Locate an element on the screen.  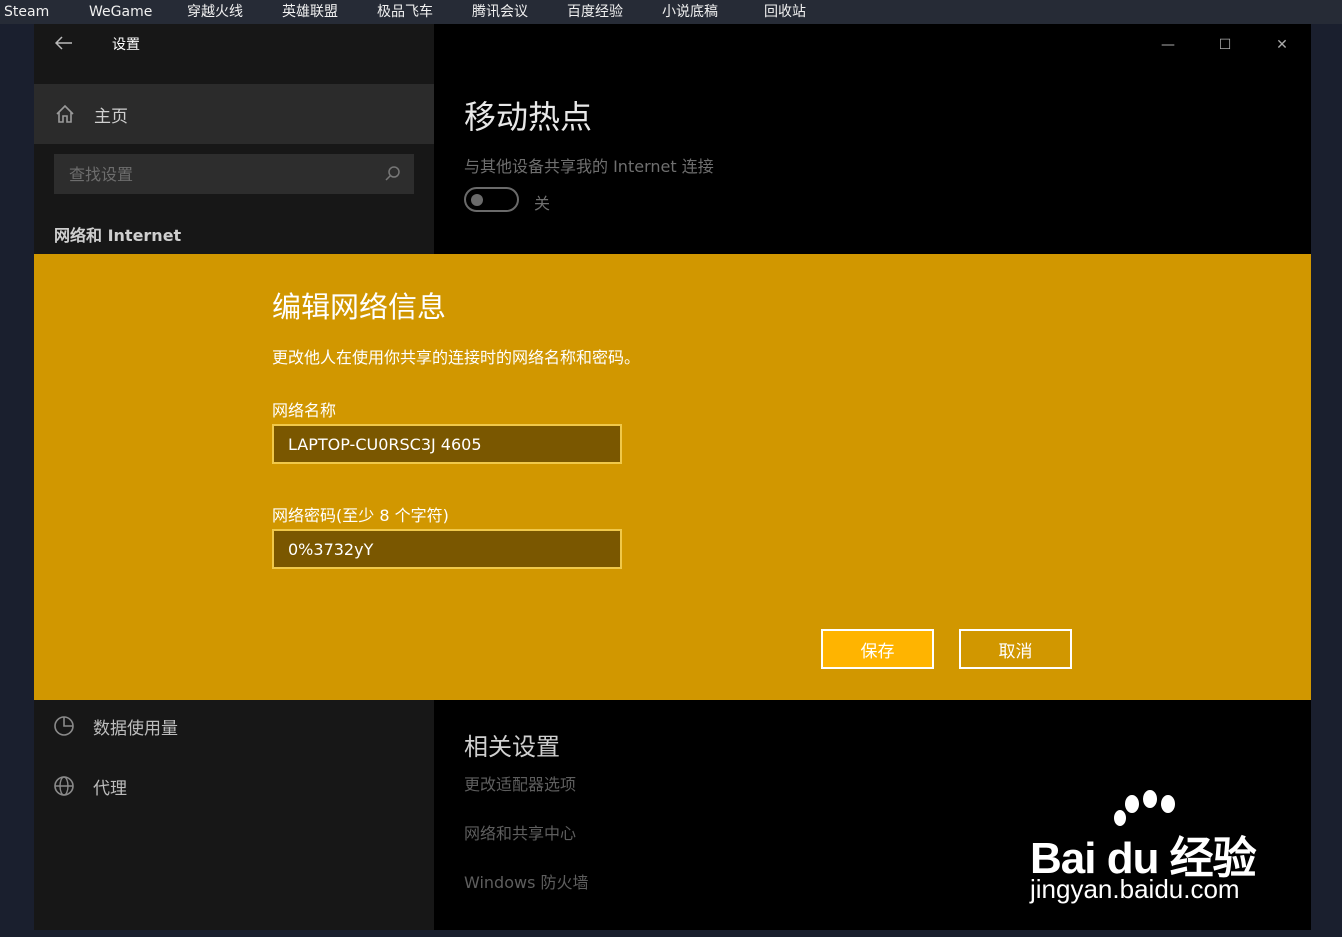
desktop-item-steam: Steam is located at coordinates (26, 12).